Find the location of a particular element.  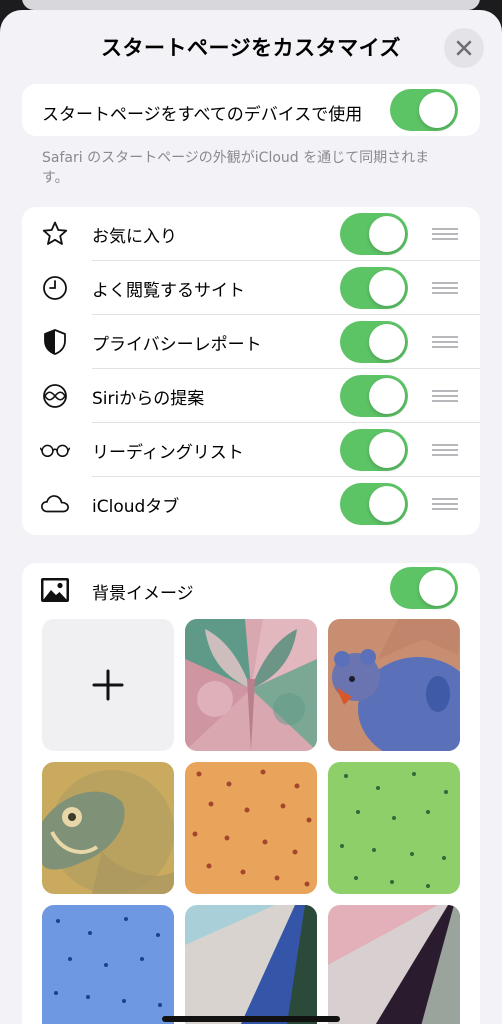

add-background-button is located at coordinates (108, 685).